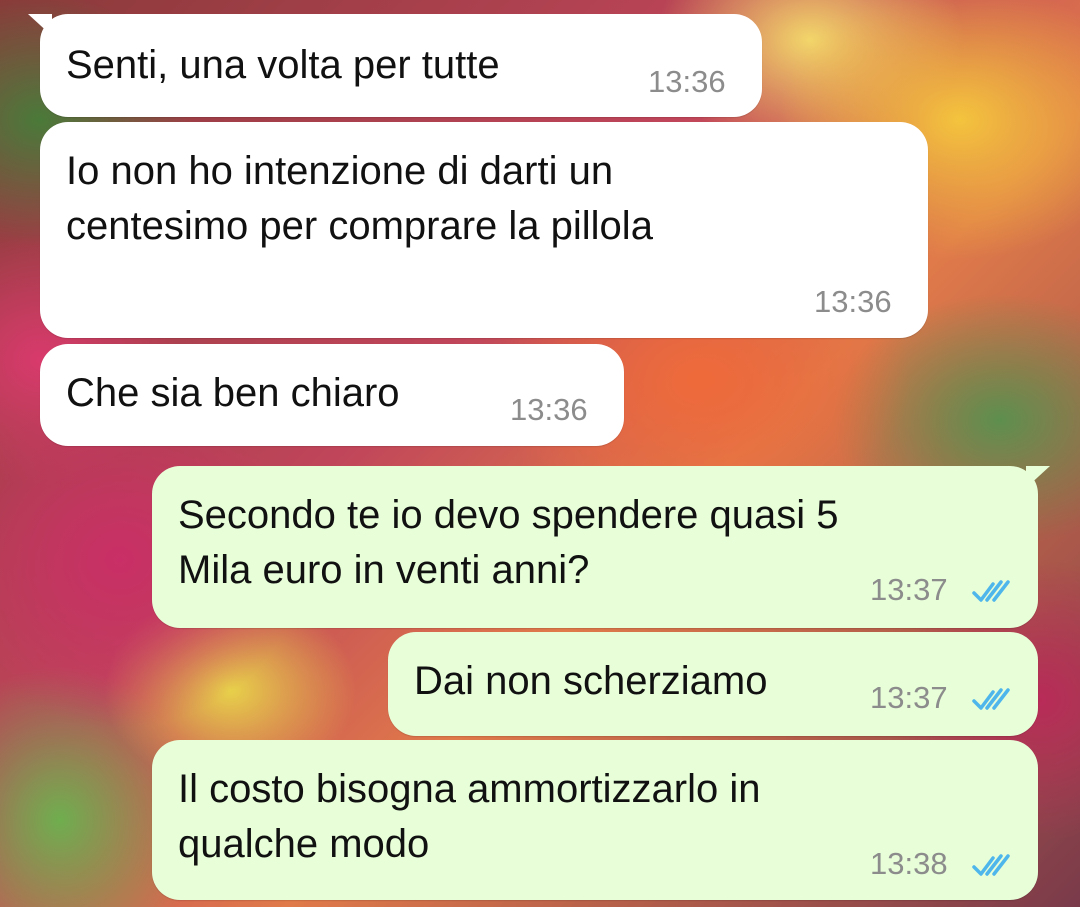  I want to click on message-bubble-outgoing: Dai non scherziamo 13:37, so click(713, 684).